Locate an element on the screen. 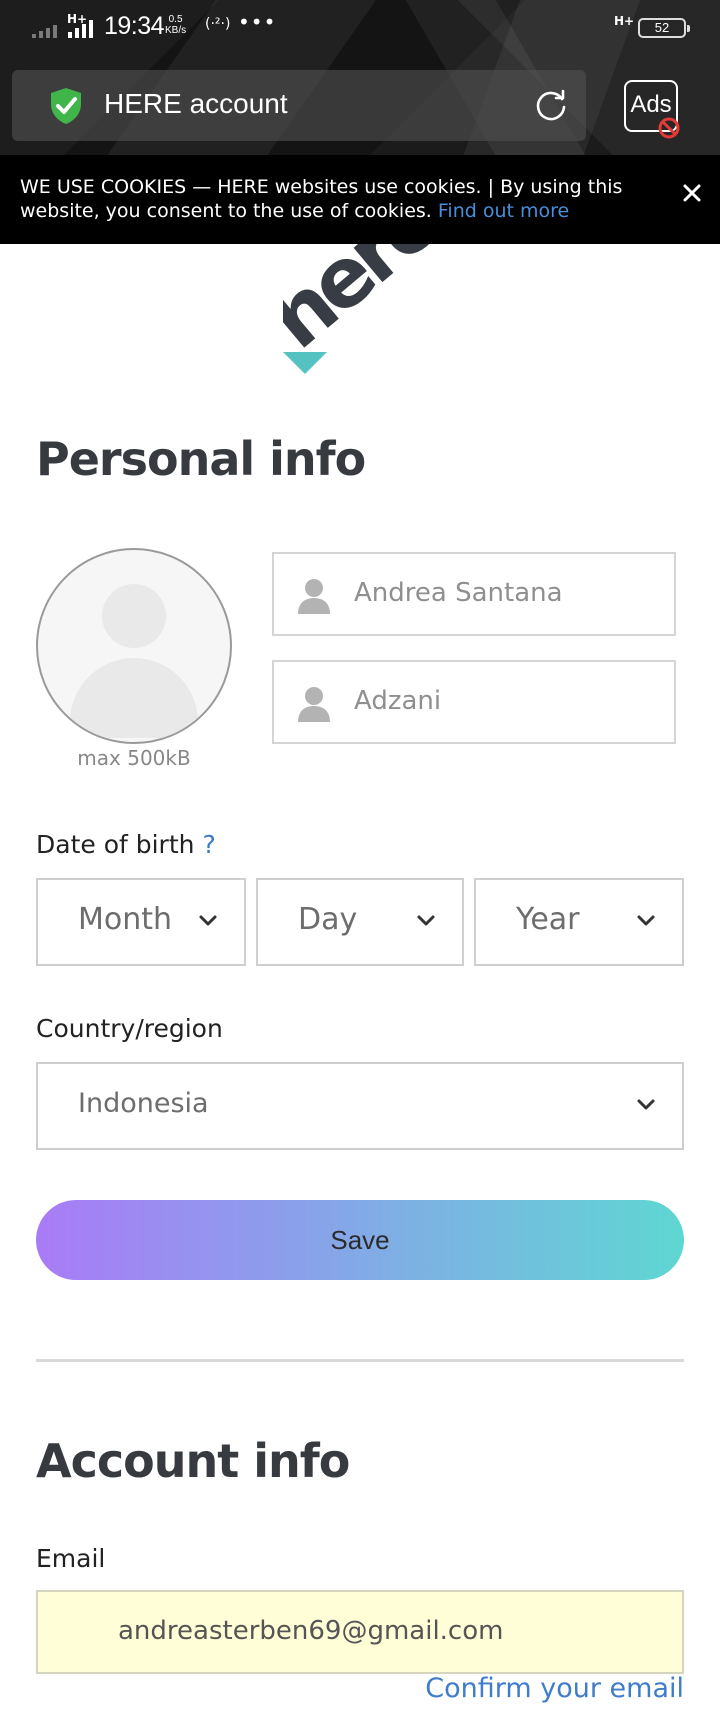  hotspot-icon: (·²·) is located at coordinates (218, 24).